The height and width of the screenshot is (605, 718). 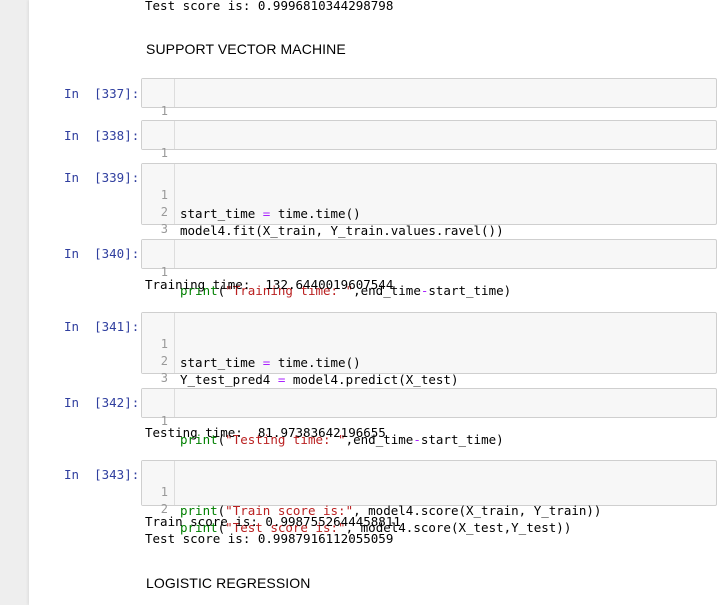 What do you see at coordinates (429, 107) in the screenshot?
I see `code-cell-input: 1 from sklearn.svm import SVC` at bounding box center [429, 107].